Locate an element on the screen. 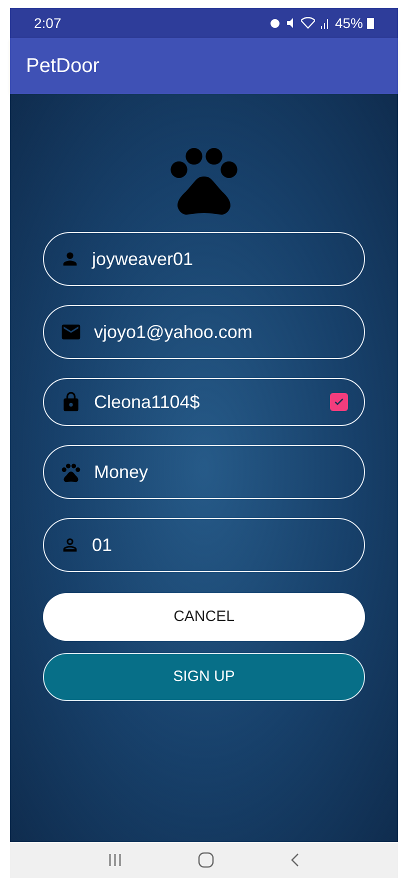  field-value: vjoyo1@yahoo.com is located at coordinates (174, 332).